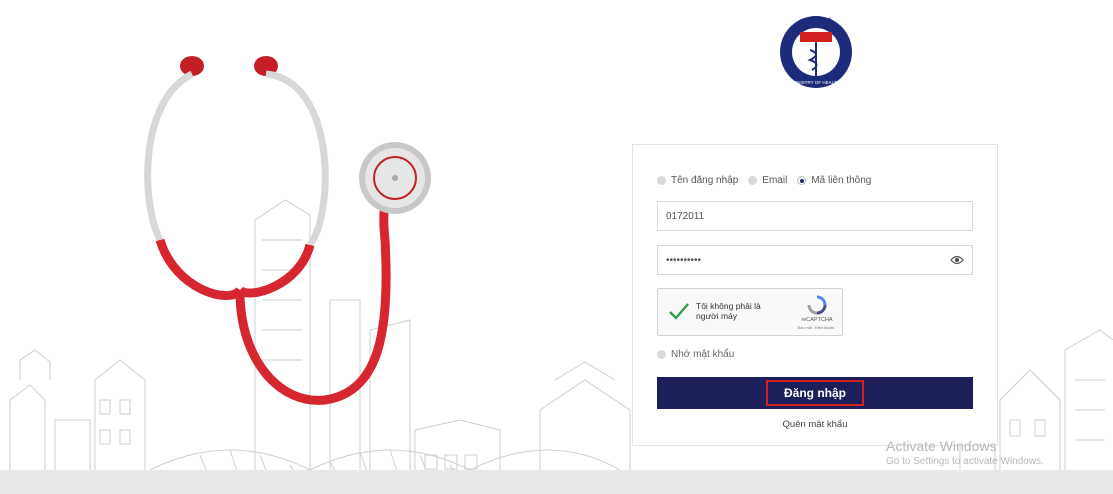 This screenshot has width=1113, height=494. Describe the element at coordinates (816, 328) in the screenshot. I see `recaptcha-terms: Bảo mật - Điều khoản` at that location.